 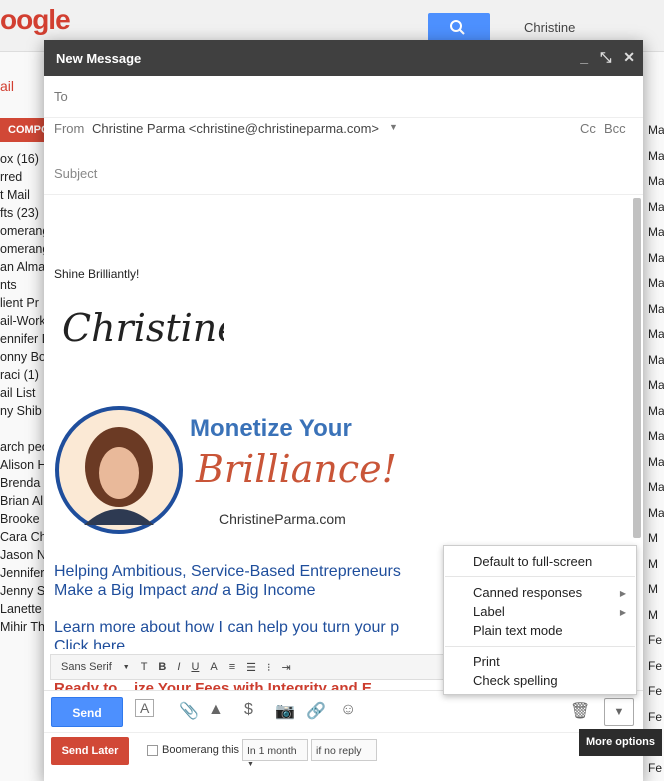 What do you see at coordinates (178, 667) in the screenshot?
I see `italic-button: I` at bounding box center [178, 667].